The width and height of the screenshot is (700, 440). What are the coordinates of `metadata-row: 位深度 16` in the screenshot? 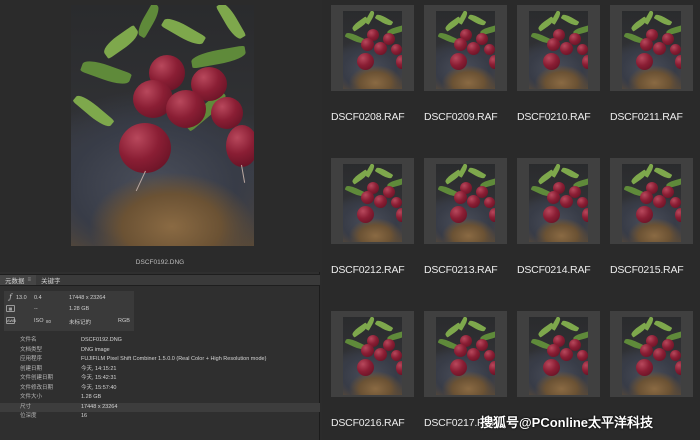 It's located at (160, 417).